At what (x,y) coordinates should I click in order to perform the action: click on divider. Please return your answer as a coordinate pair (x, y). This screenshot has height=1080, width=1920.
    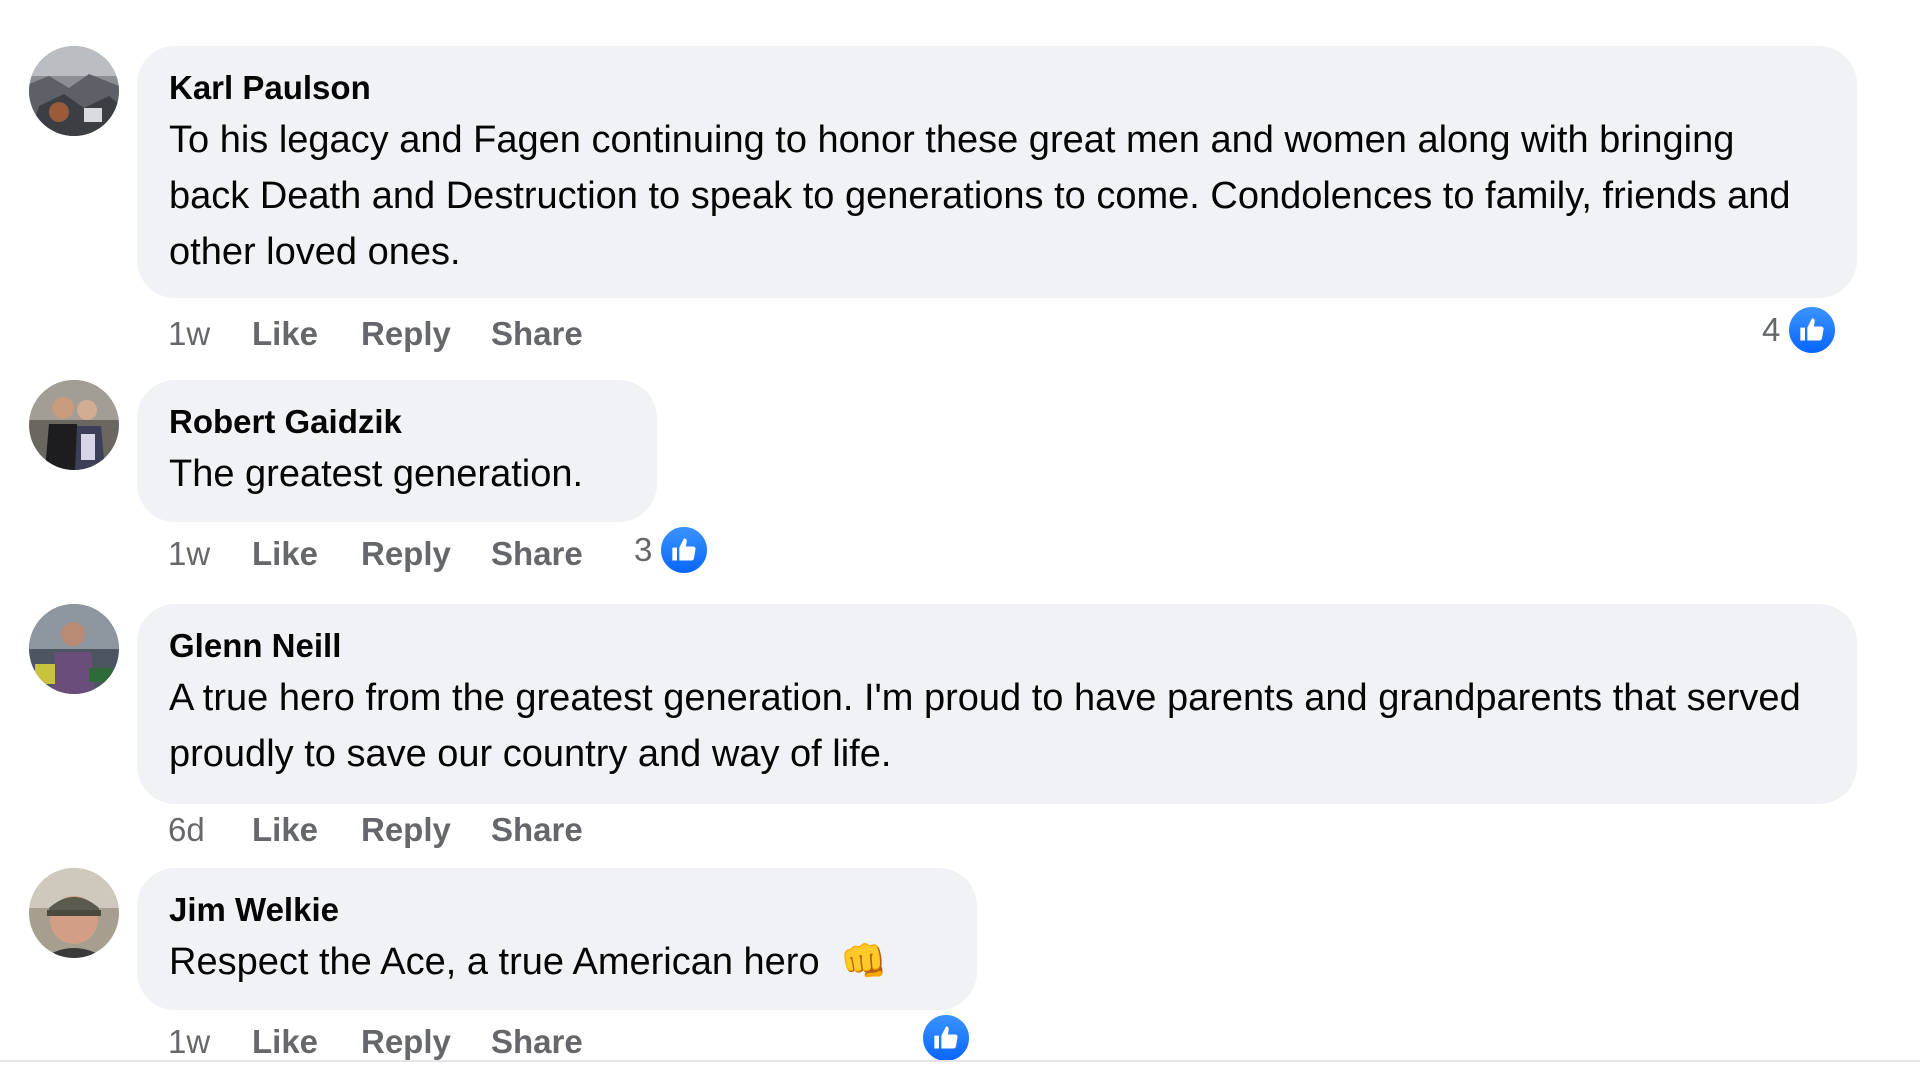
    Looking at the image, I should click on (960, 1061).